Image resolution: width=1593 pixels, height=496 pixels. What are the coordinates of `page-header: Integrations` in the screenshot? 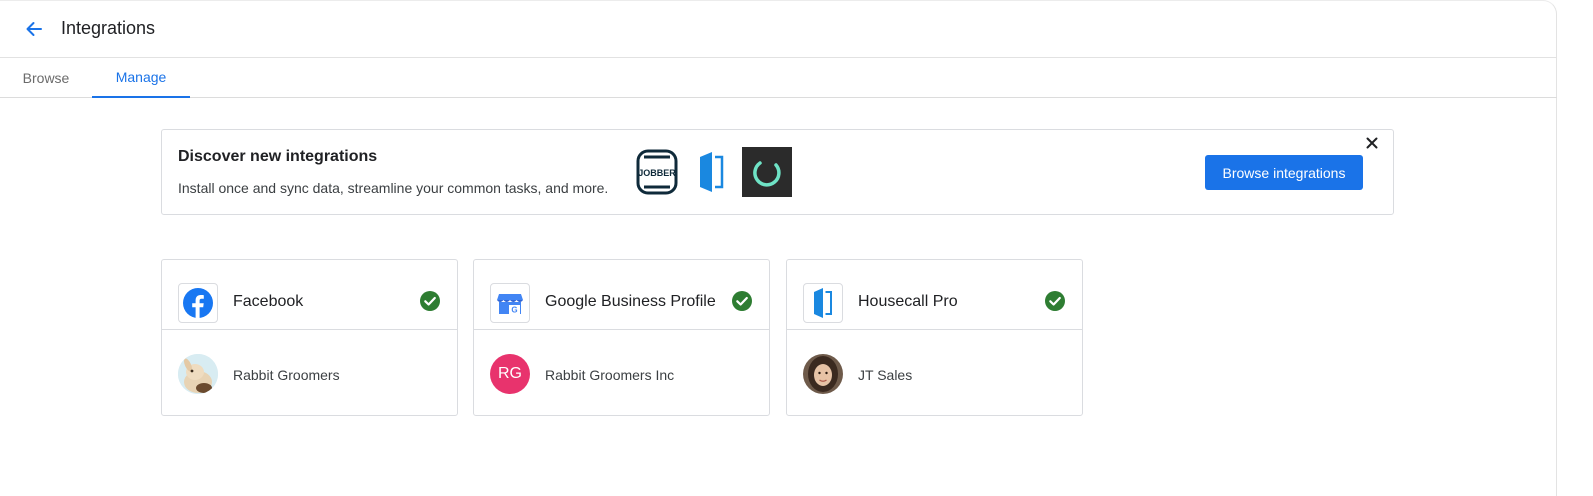 It's located at (778, 29).